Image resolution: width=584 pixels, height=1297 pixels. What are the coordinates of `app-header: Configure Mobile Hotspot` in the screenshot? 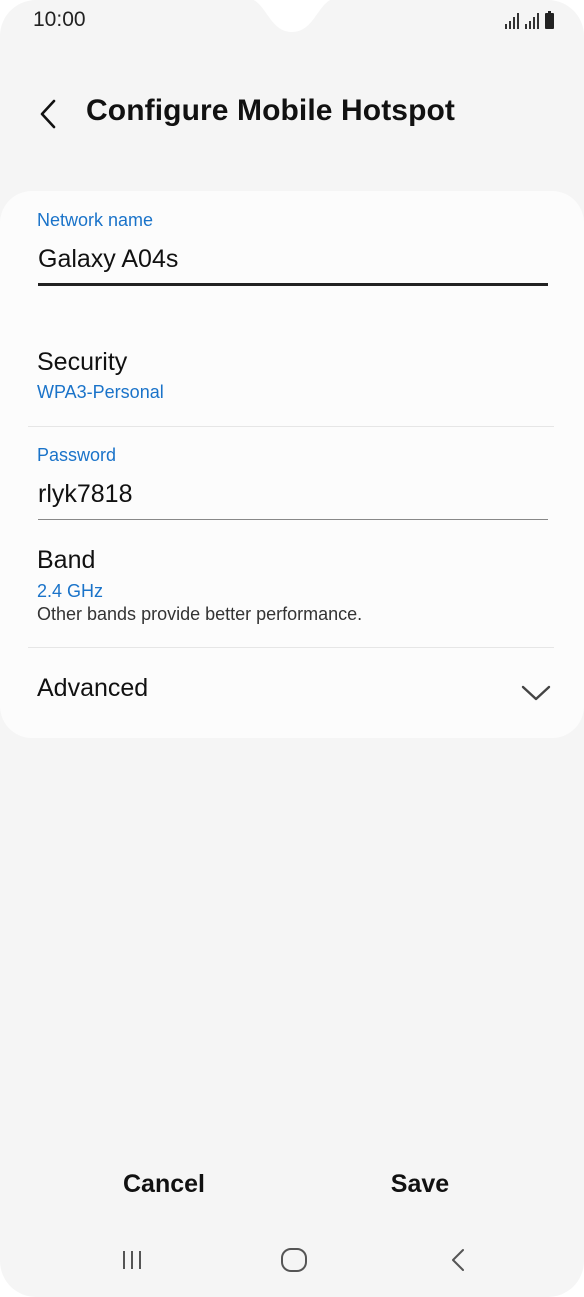 It's located at (292, 113).